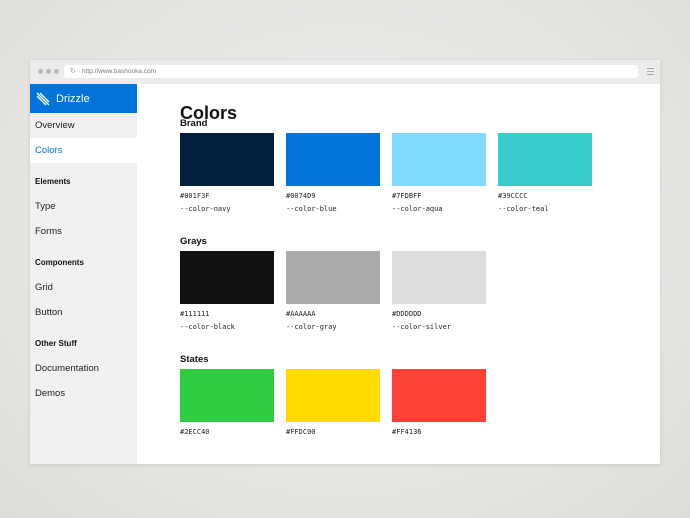 The height and width of the screenshot is (518, 690). What do you see at coordinates (301, 196) in the screenshot?
I see `swatch-hex-label: #0074D9` at bounding box center [301, 196].